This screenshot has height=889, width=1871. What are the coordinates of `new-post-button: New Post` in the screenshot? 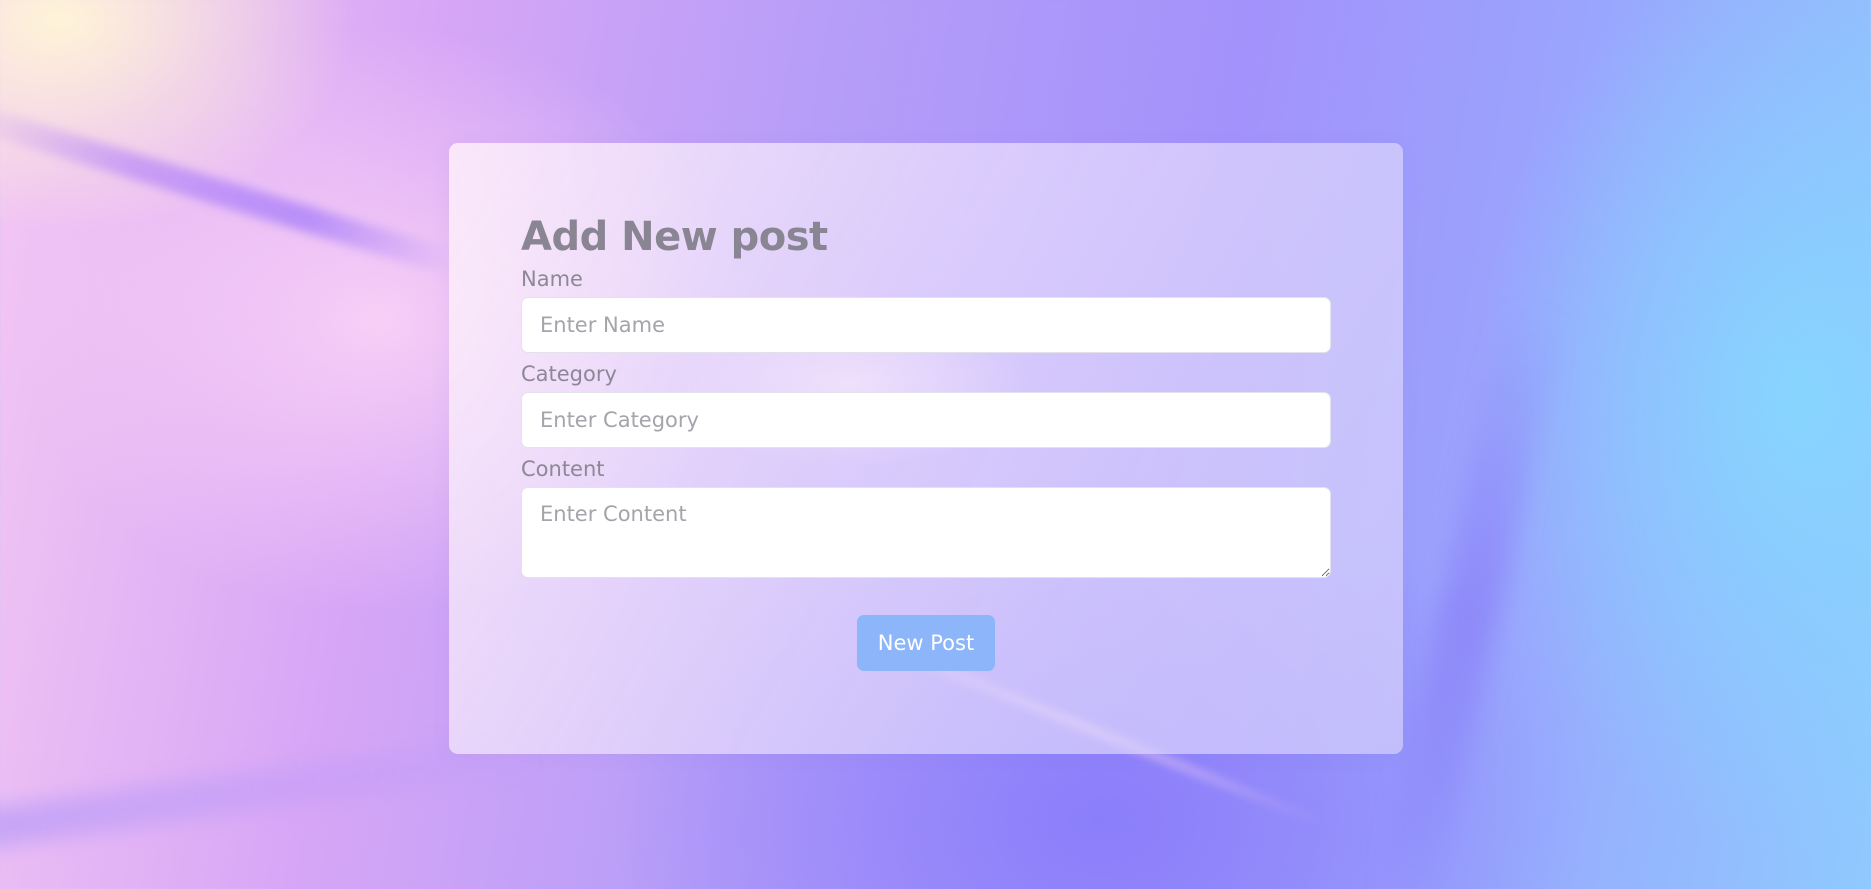 It's located at (926, 643).